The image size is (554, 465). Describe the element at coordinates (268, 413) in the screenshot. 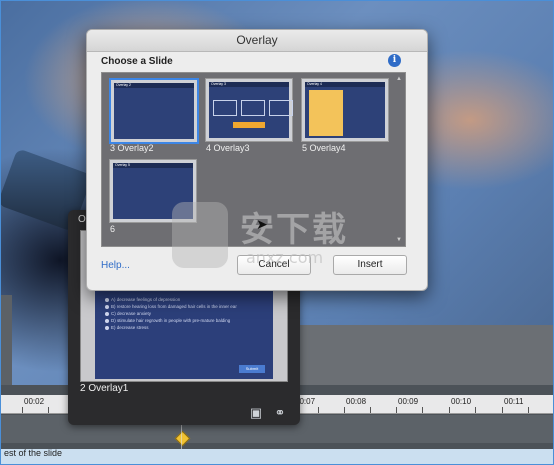

I see `popover-actions: ▣ ⚭` at that location.